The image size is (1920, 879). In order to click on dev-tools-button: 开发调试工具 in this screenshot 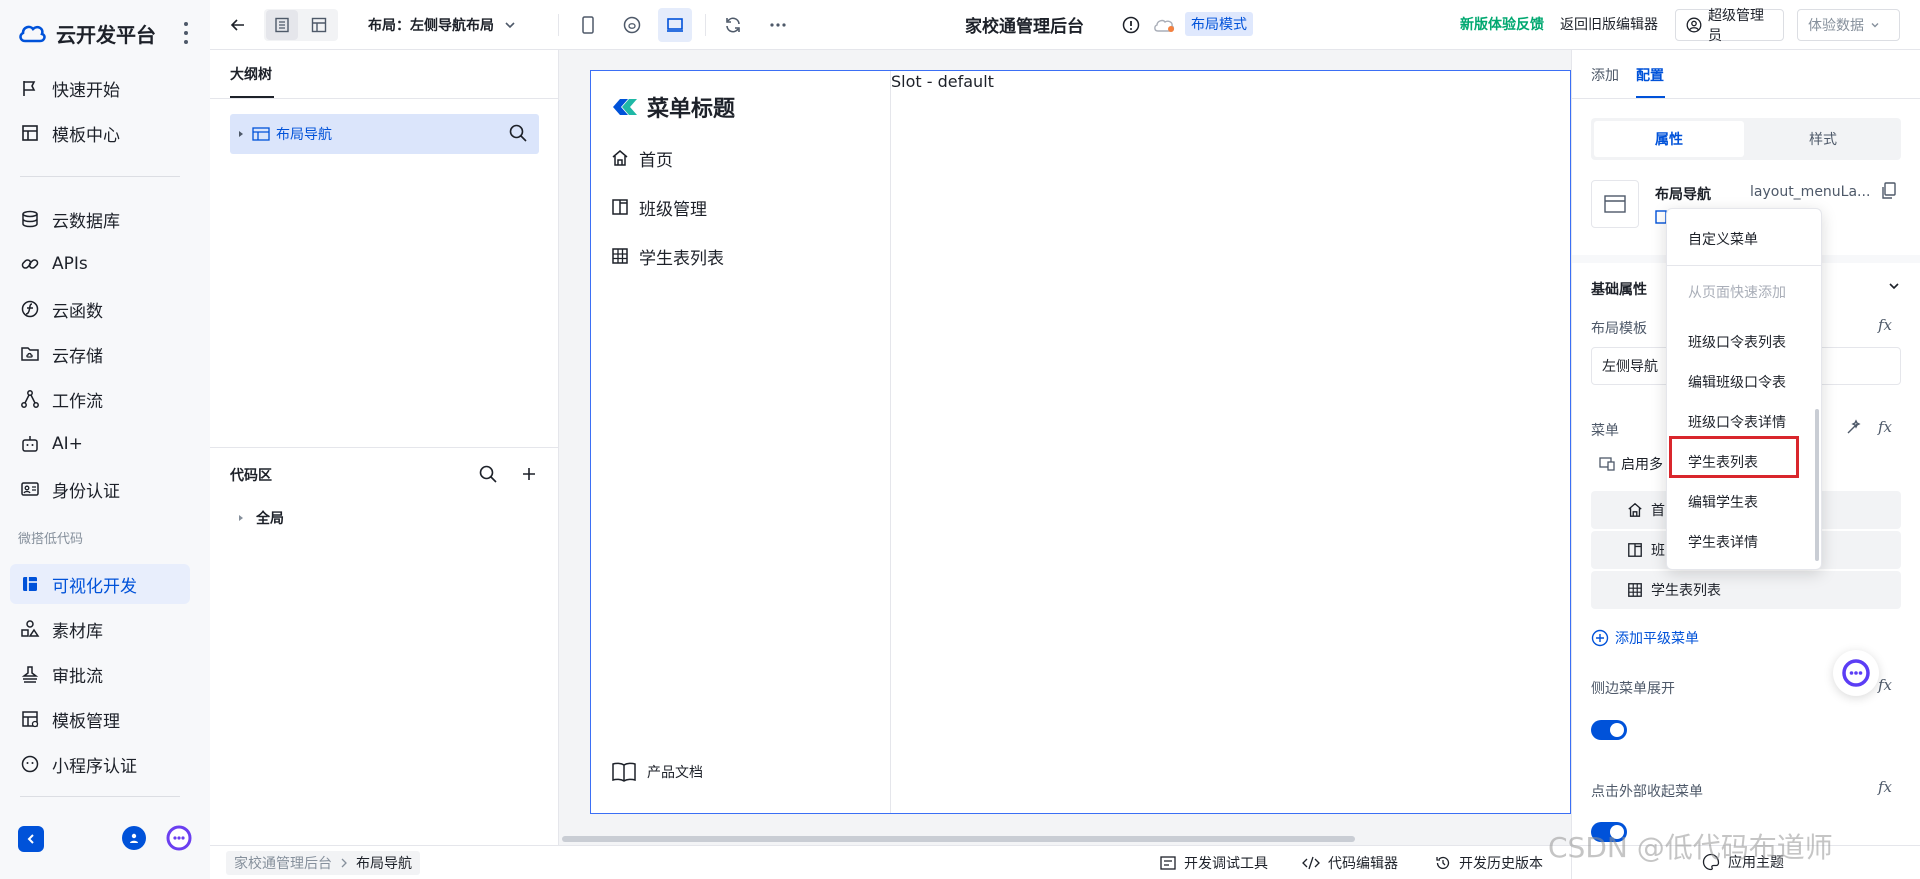, I will do `click(1214, 862)`.